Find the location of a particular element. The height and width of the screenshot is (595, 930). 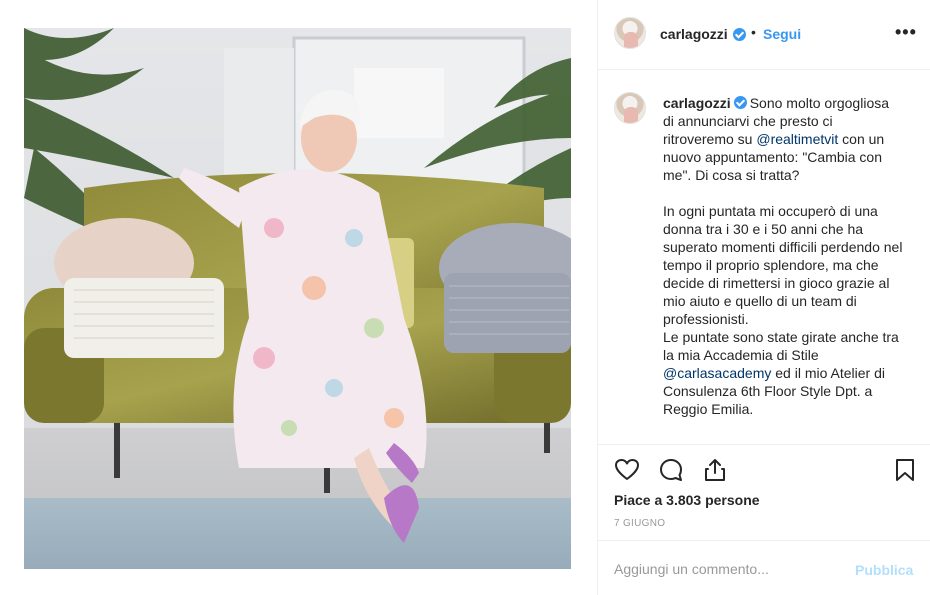

header-username: carlagozzi is located at coordinates (694, 34).